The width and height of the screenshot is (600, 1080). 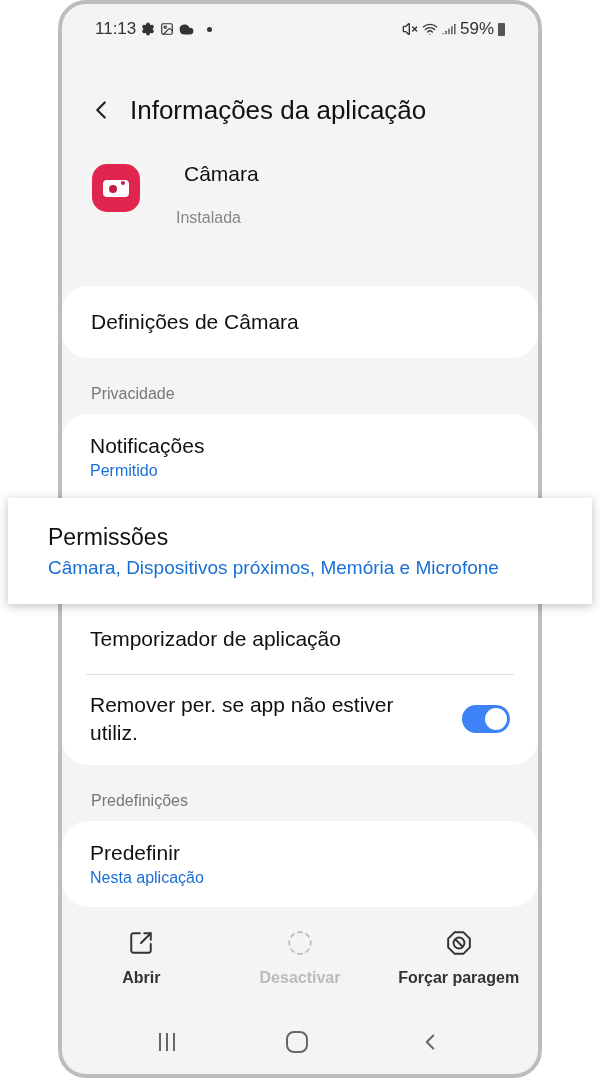 I want to click on item-title: Temporizador de aplicação, so click(x=300, y=639).